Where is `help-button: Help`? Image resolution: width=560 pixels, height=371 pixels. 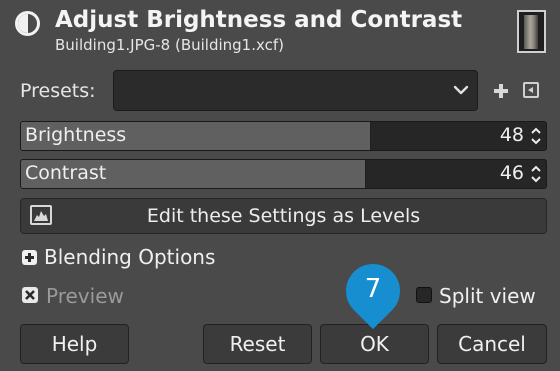 help-button: Help is located at coordinates (74, 344).